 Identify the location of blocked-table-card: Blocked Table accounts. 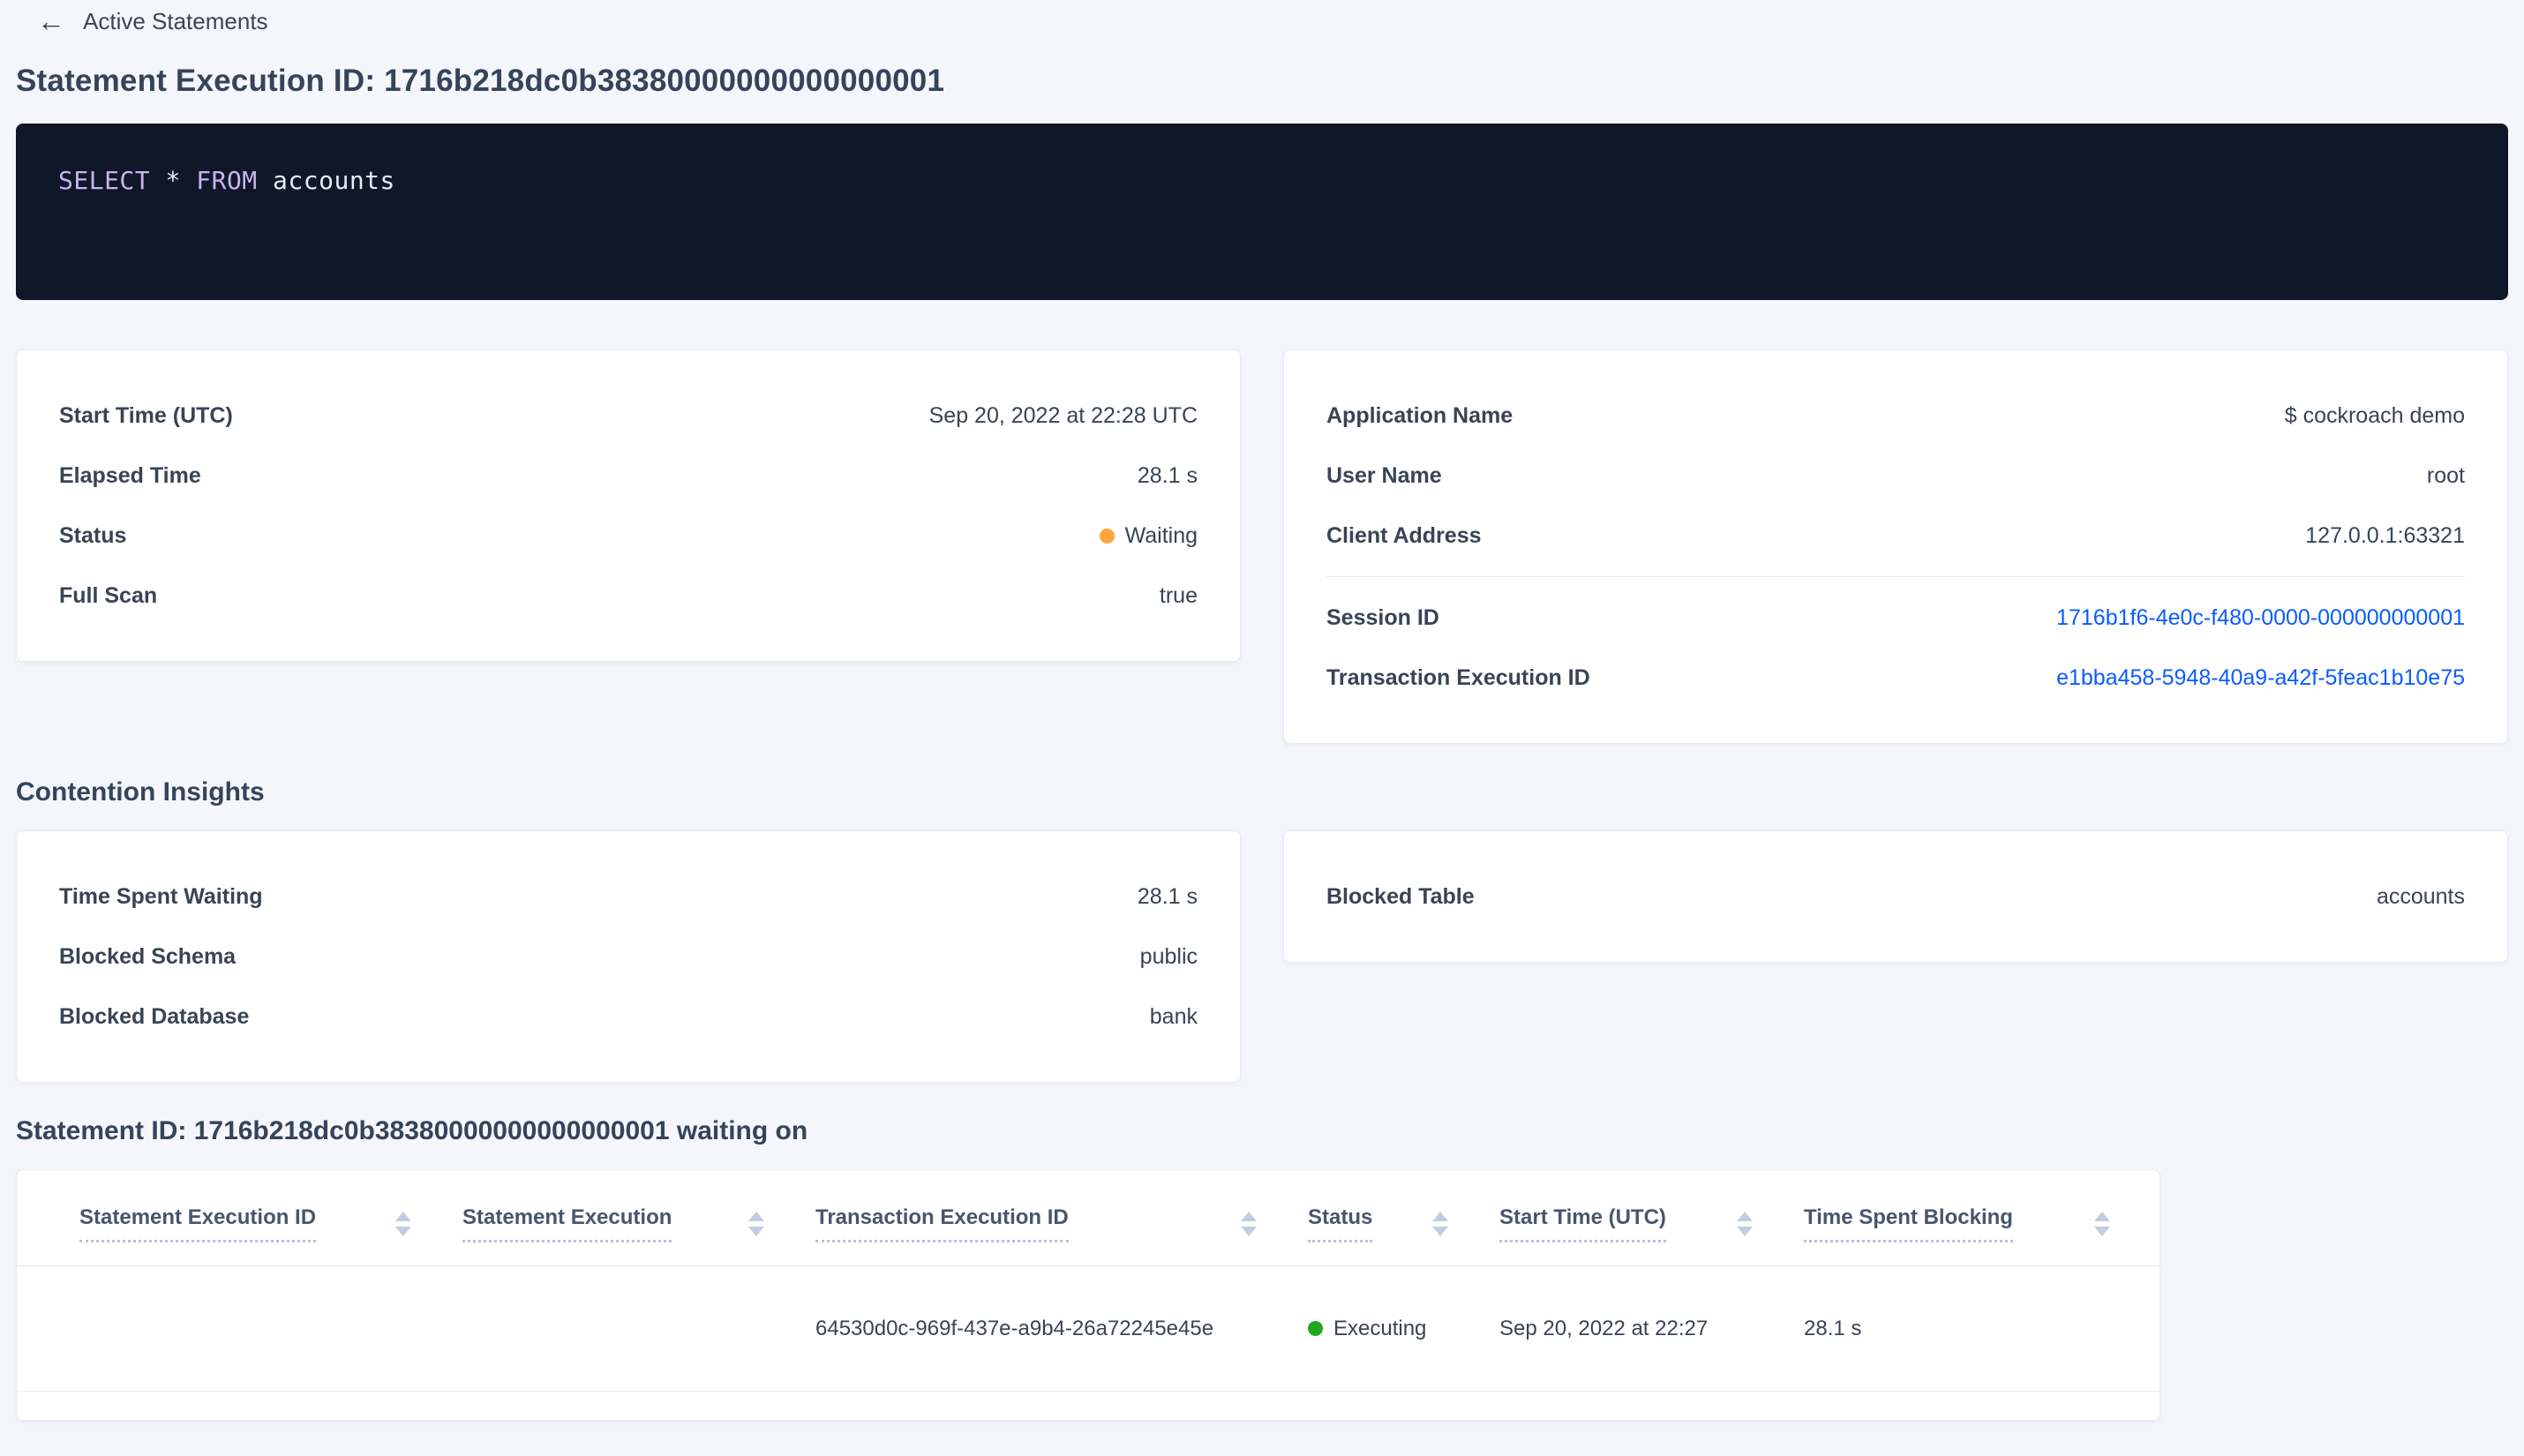
(1895, 896).